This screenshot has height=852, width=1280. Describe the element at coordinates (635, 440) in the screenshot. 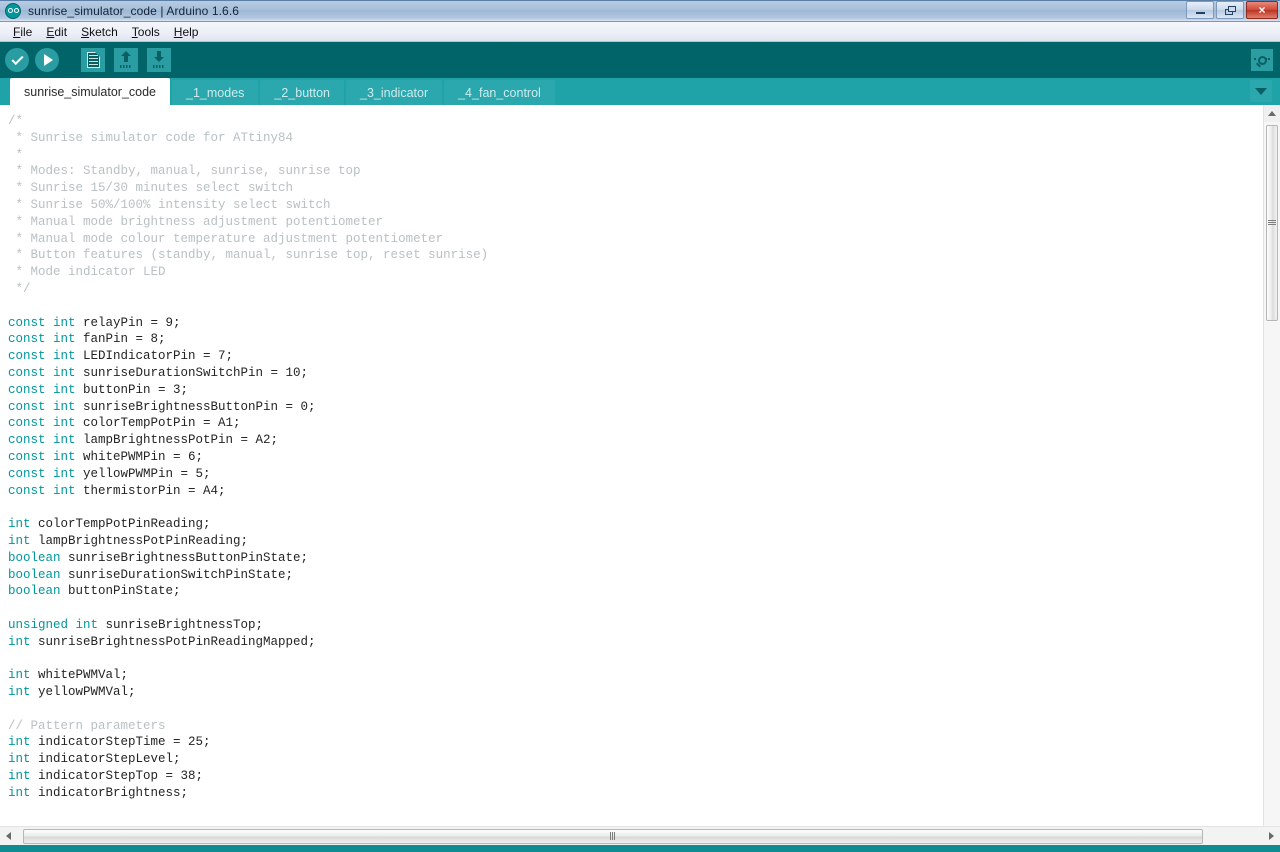

I see `code-line: const int lampBrightnessPotPin = A2;` at that location.